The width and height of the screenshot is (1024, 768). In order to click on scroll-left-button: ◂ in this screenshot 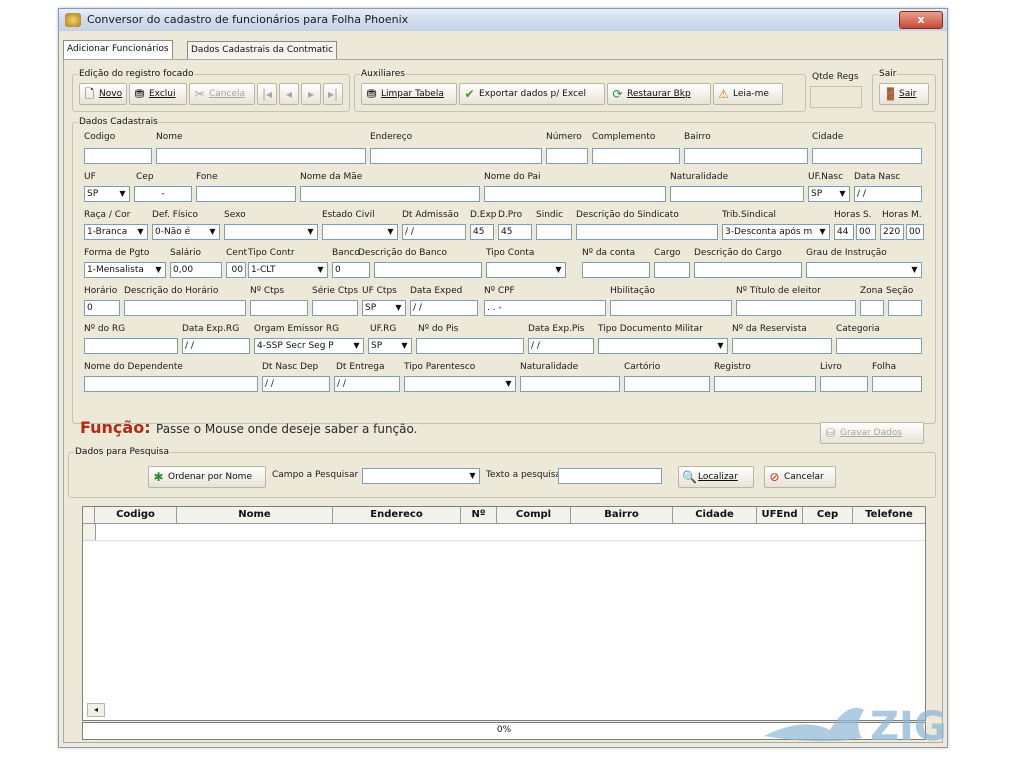, I will do `click(96, 710)`.